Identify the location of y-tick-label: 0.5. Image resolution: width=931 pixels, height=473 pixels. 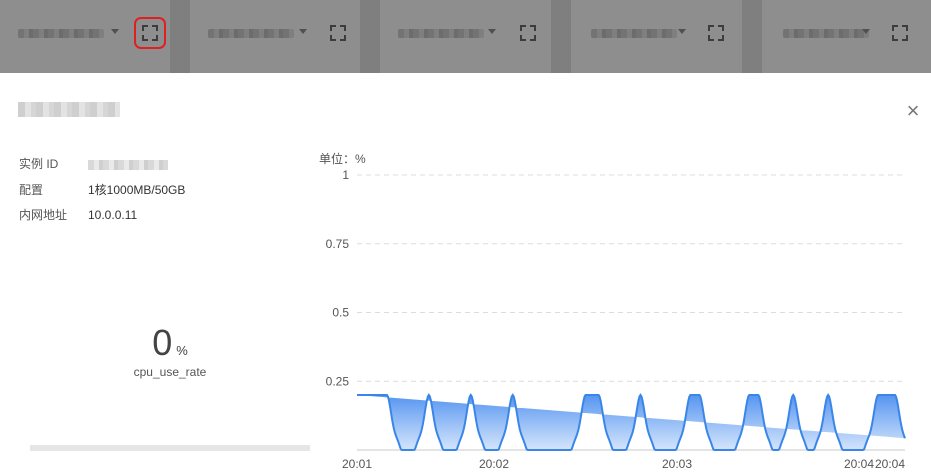
(340, 313).